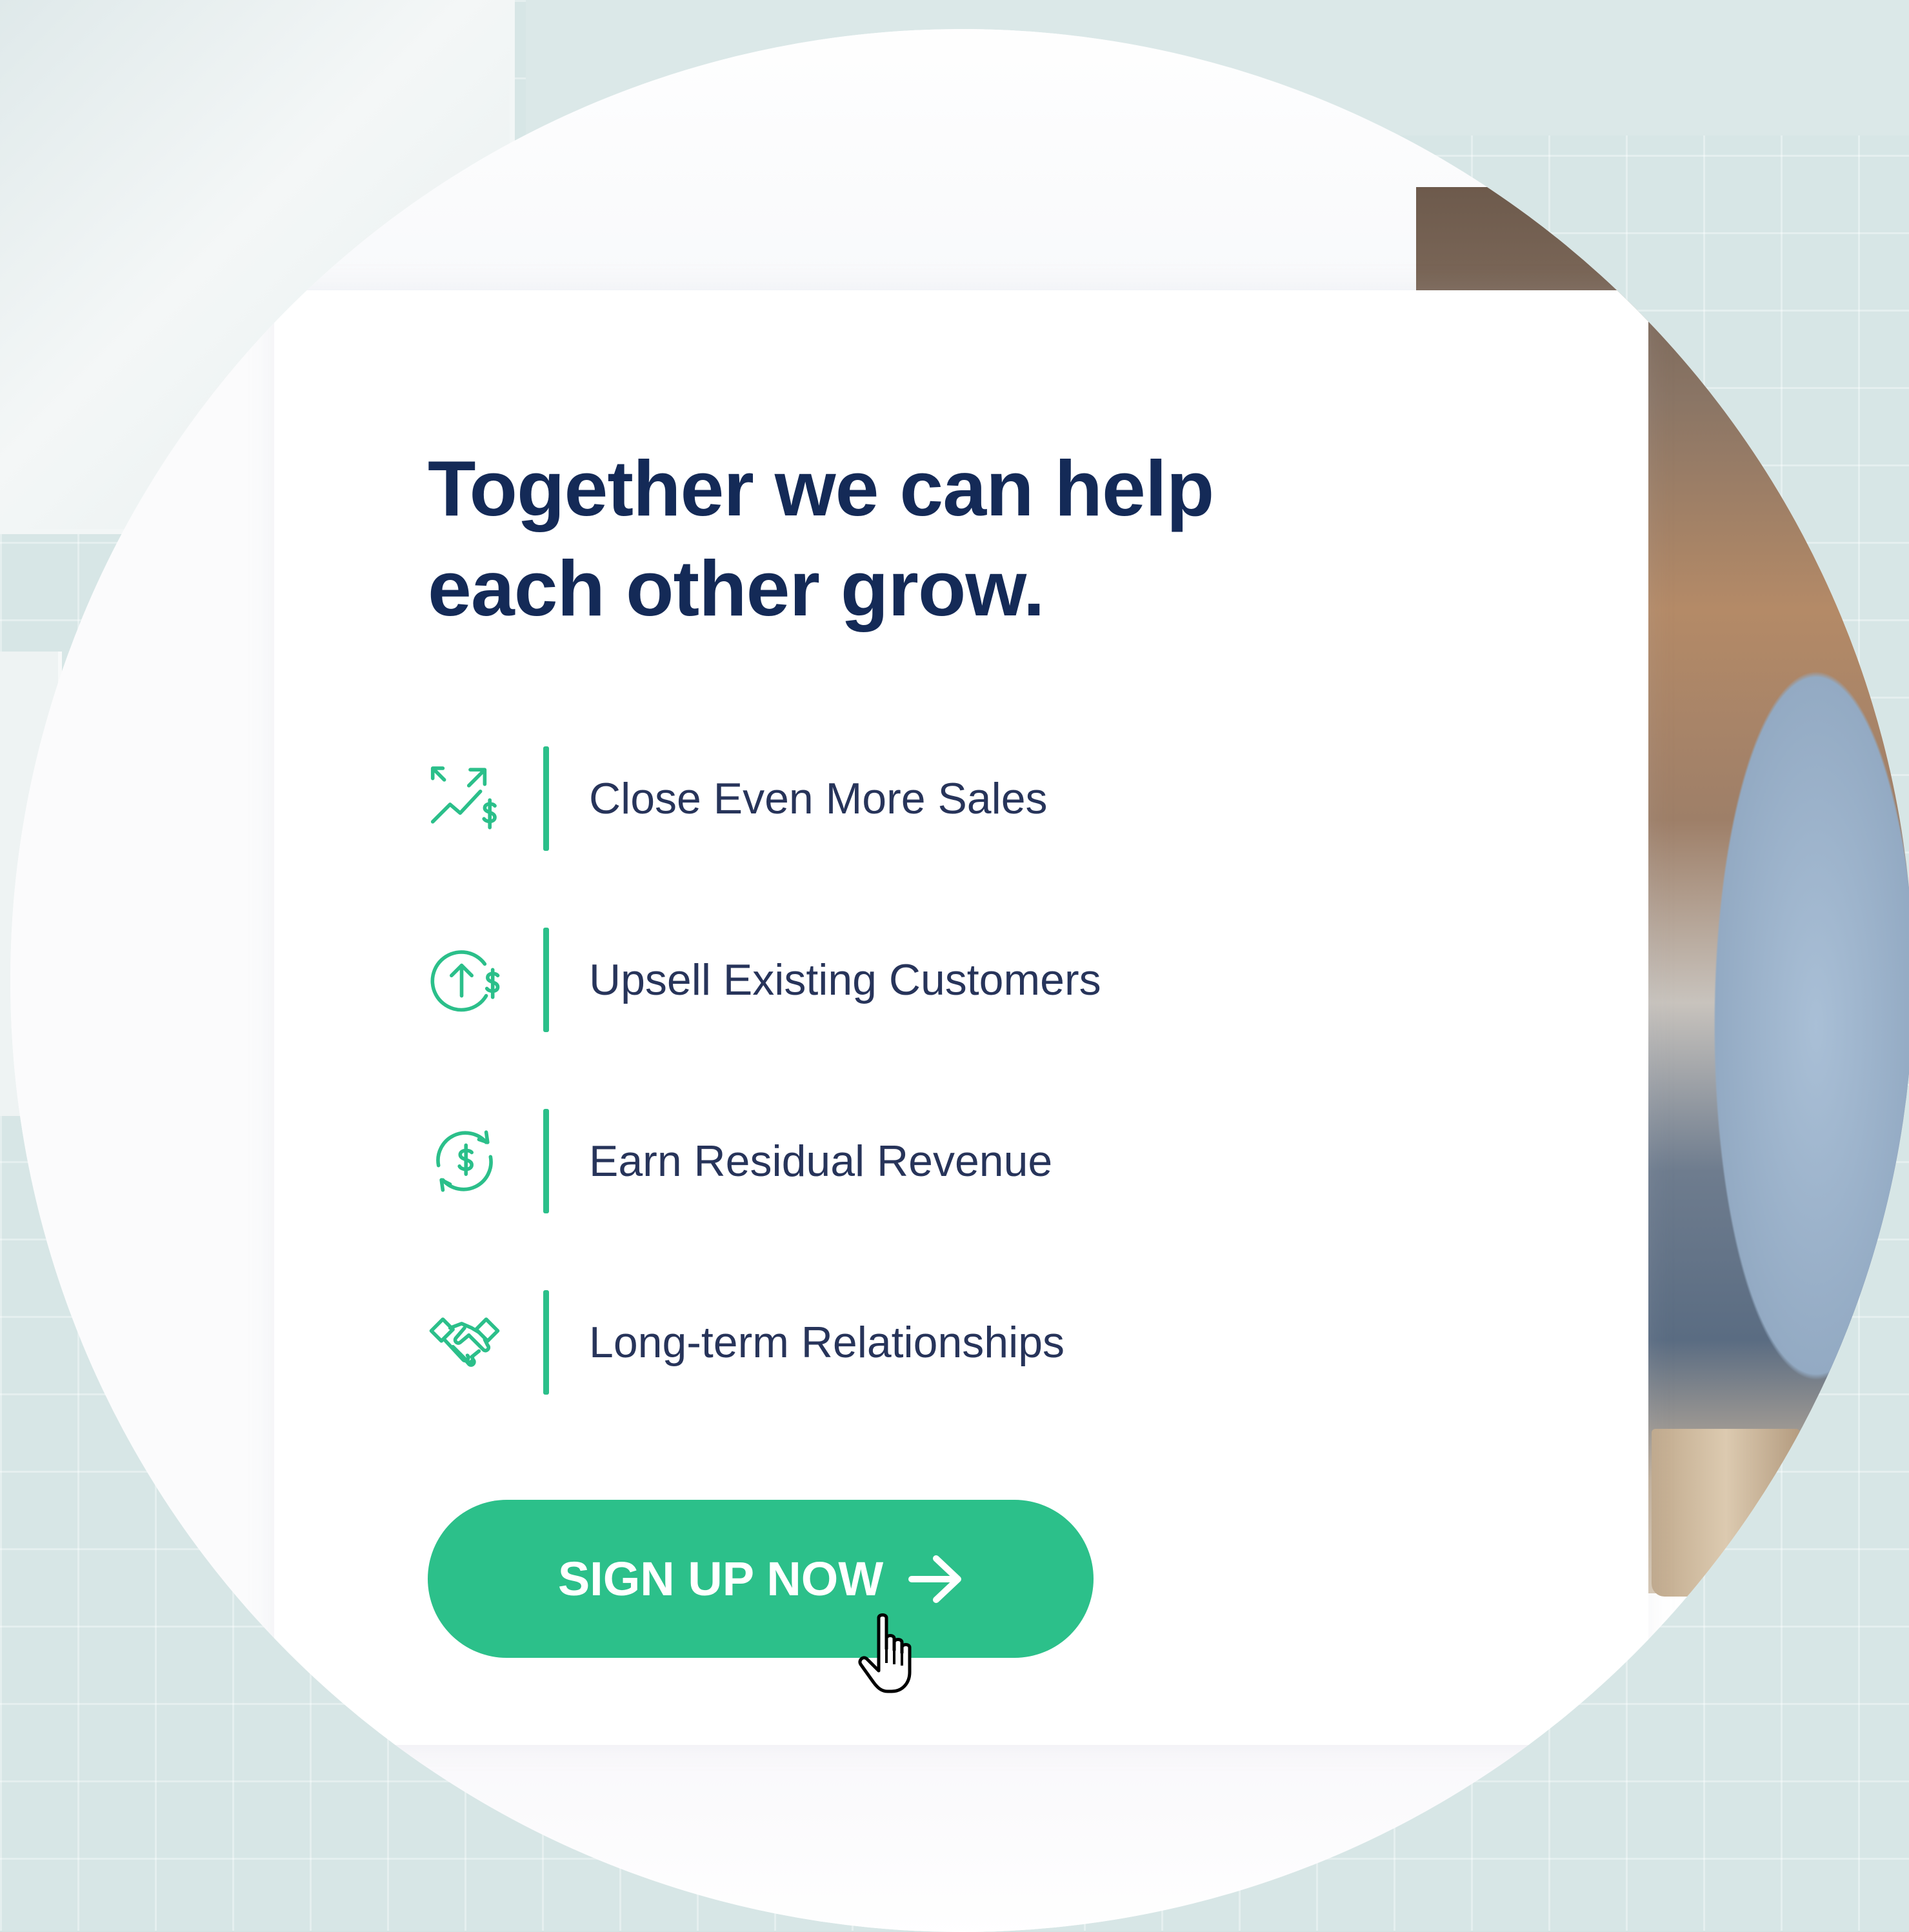 This screenshot has width=1909, height=1932. What do you see at coordinates (736, 588) in the screenshot?
I see `headline-line-2: each other grow.` at bounding box center [736, 588].